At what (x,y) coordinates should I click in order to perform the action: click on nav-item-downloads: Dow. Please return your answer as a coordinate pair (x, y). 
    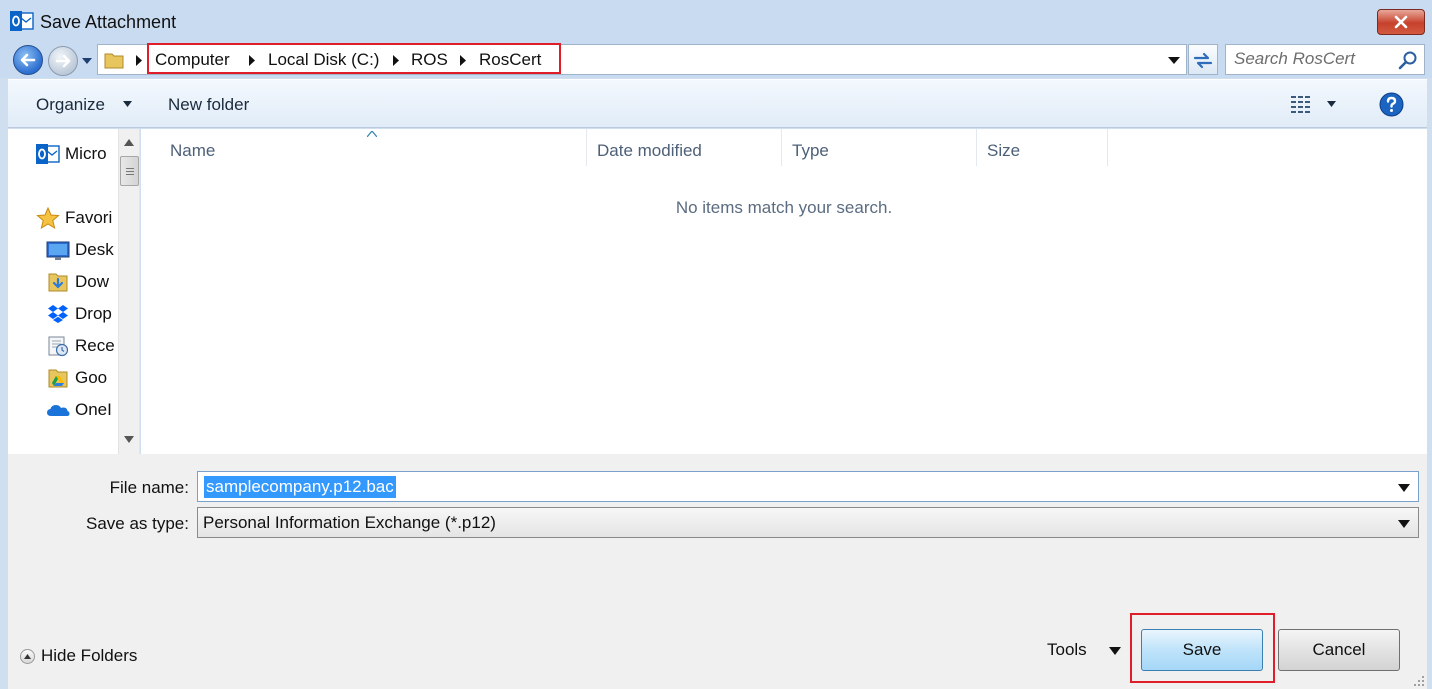
    Looking at the image, I should click on (77, 282).